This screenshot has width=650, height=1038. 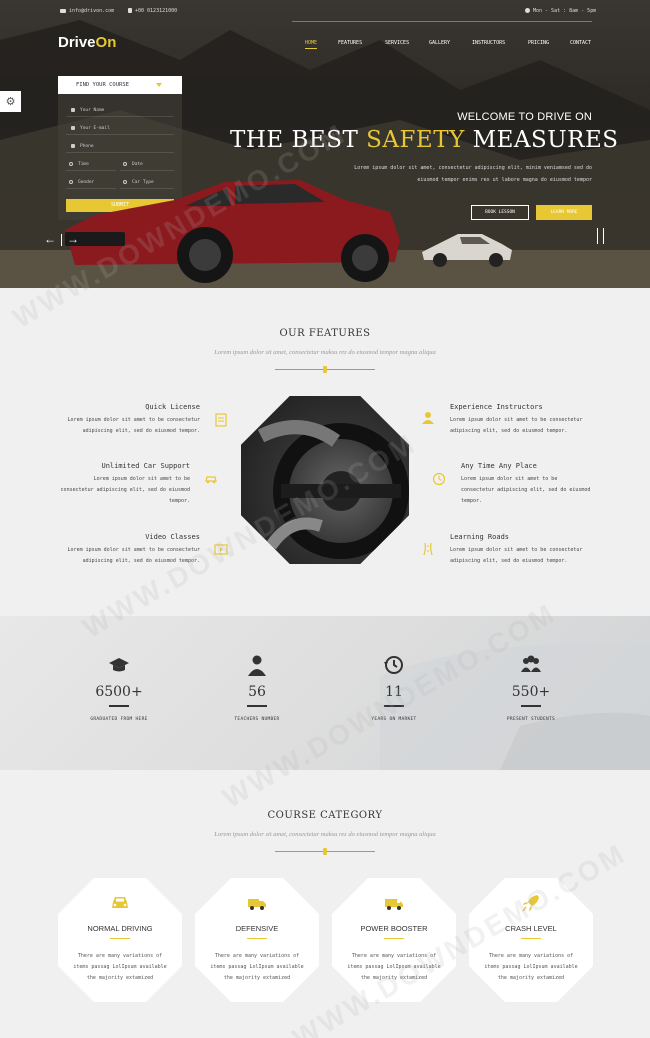 What do you see at coordinates (311, 44) in the screenshot?
I see `nav-item-home: HOME` at bounding box center [311, 44].